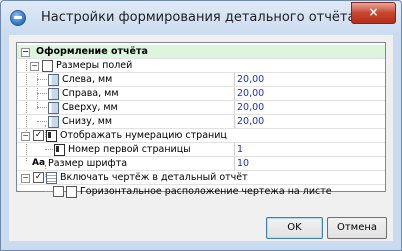  Describe the element at coordinates (53, 80) in the screenshot. I see `margin-left-icon` at that location.